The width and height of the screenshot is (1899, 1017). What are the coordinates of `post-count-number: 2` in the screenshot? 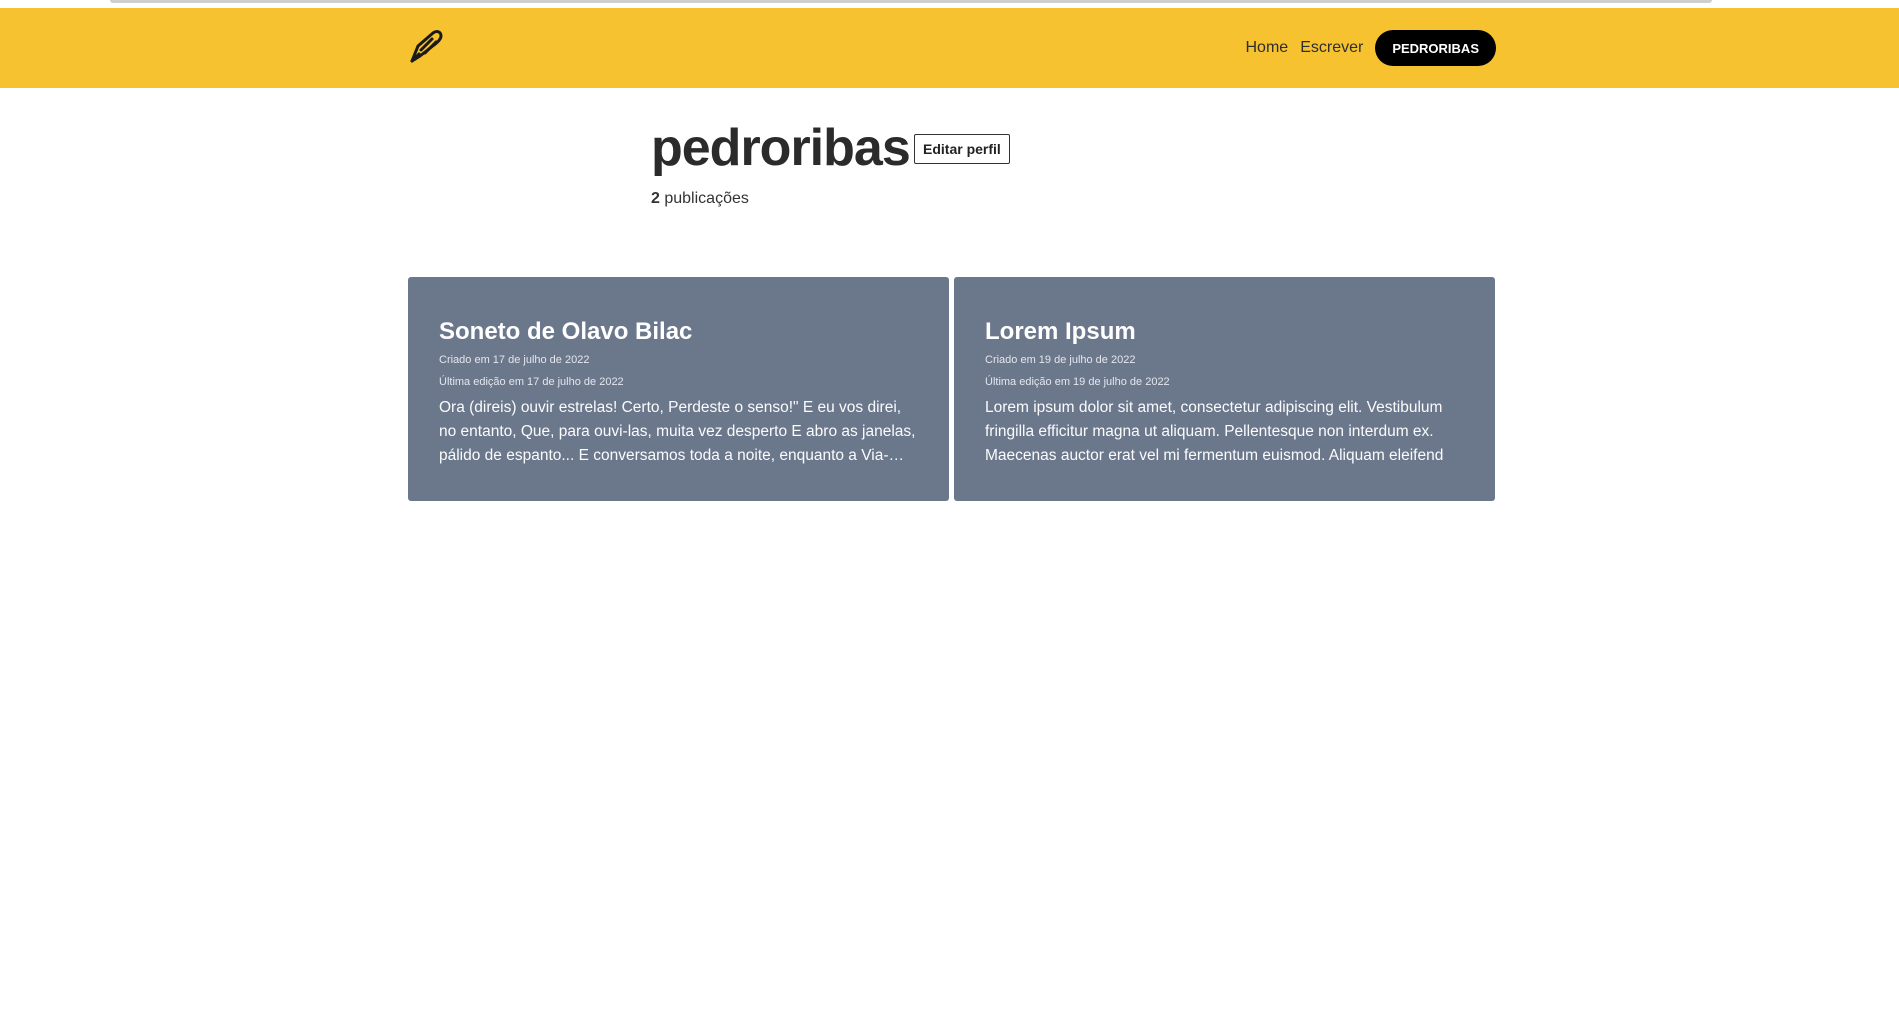 It's located at (655, 198).